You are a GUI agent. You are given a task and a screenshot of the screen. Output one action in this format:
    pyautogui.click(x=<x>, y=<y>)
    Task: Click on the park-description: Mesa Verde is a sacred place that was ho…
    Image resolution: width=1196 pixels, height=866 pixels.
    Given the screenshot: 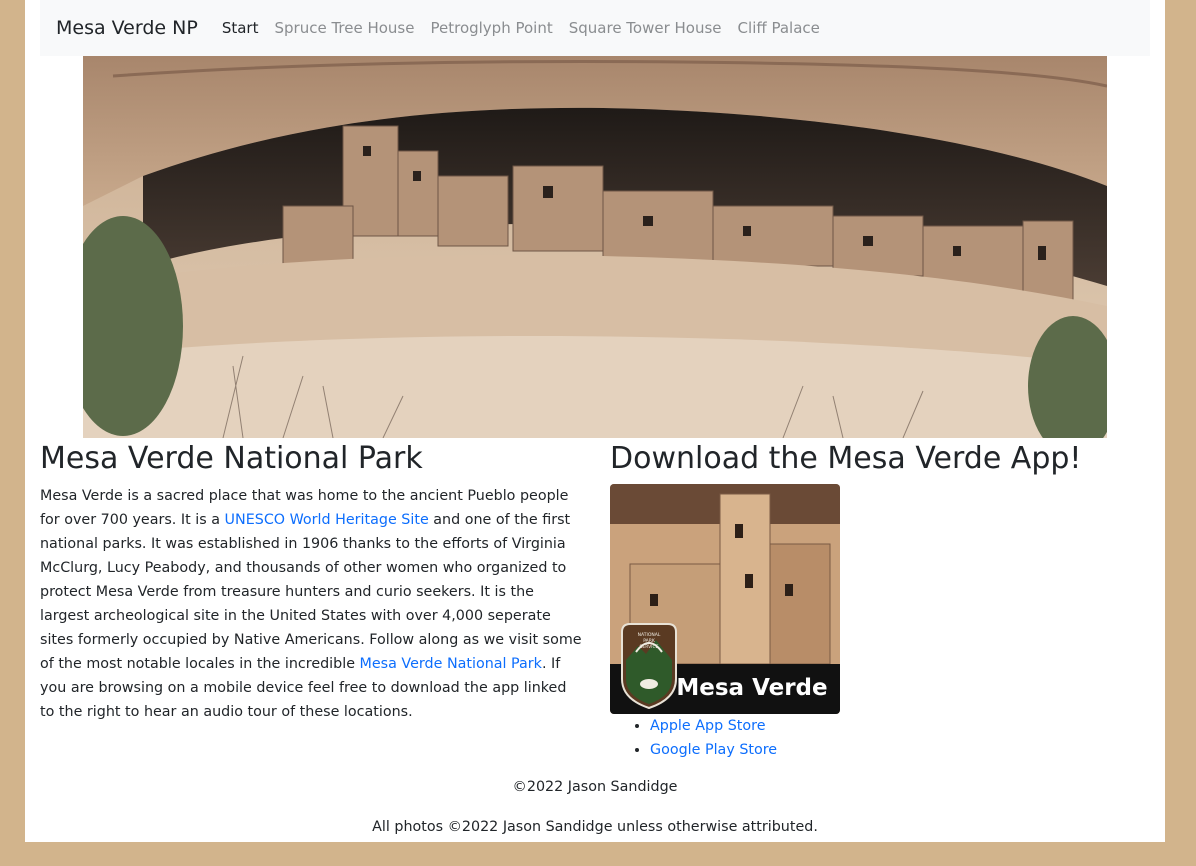 What is the action you would take?
    pyautogui.click(x=312, y=604)
    